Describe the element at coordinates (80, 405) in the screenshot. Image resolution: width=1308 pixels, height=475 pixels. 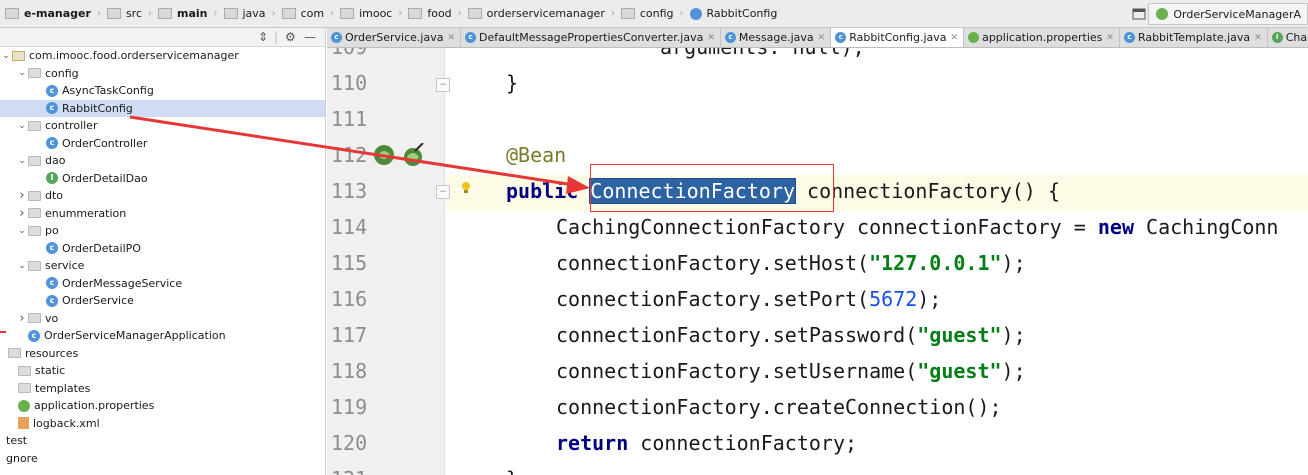
I see `tree-file: application.properties` at that location.